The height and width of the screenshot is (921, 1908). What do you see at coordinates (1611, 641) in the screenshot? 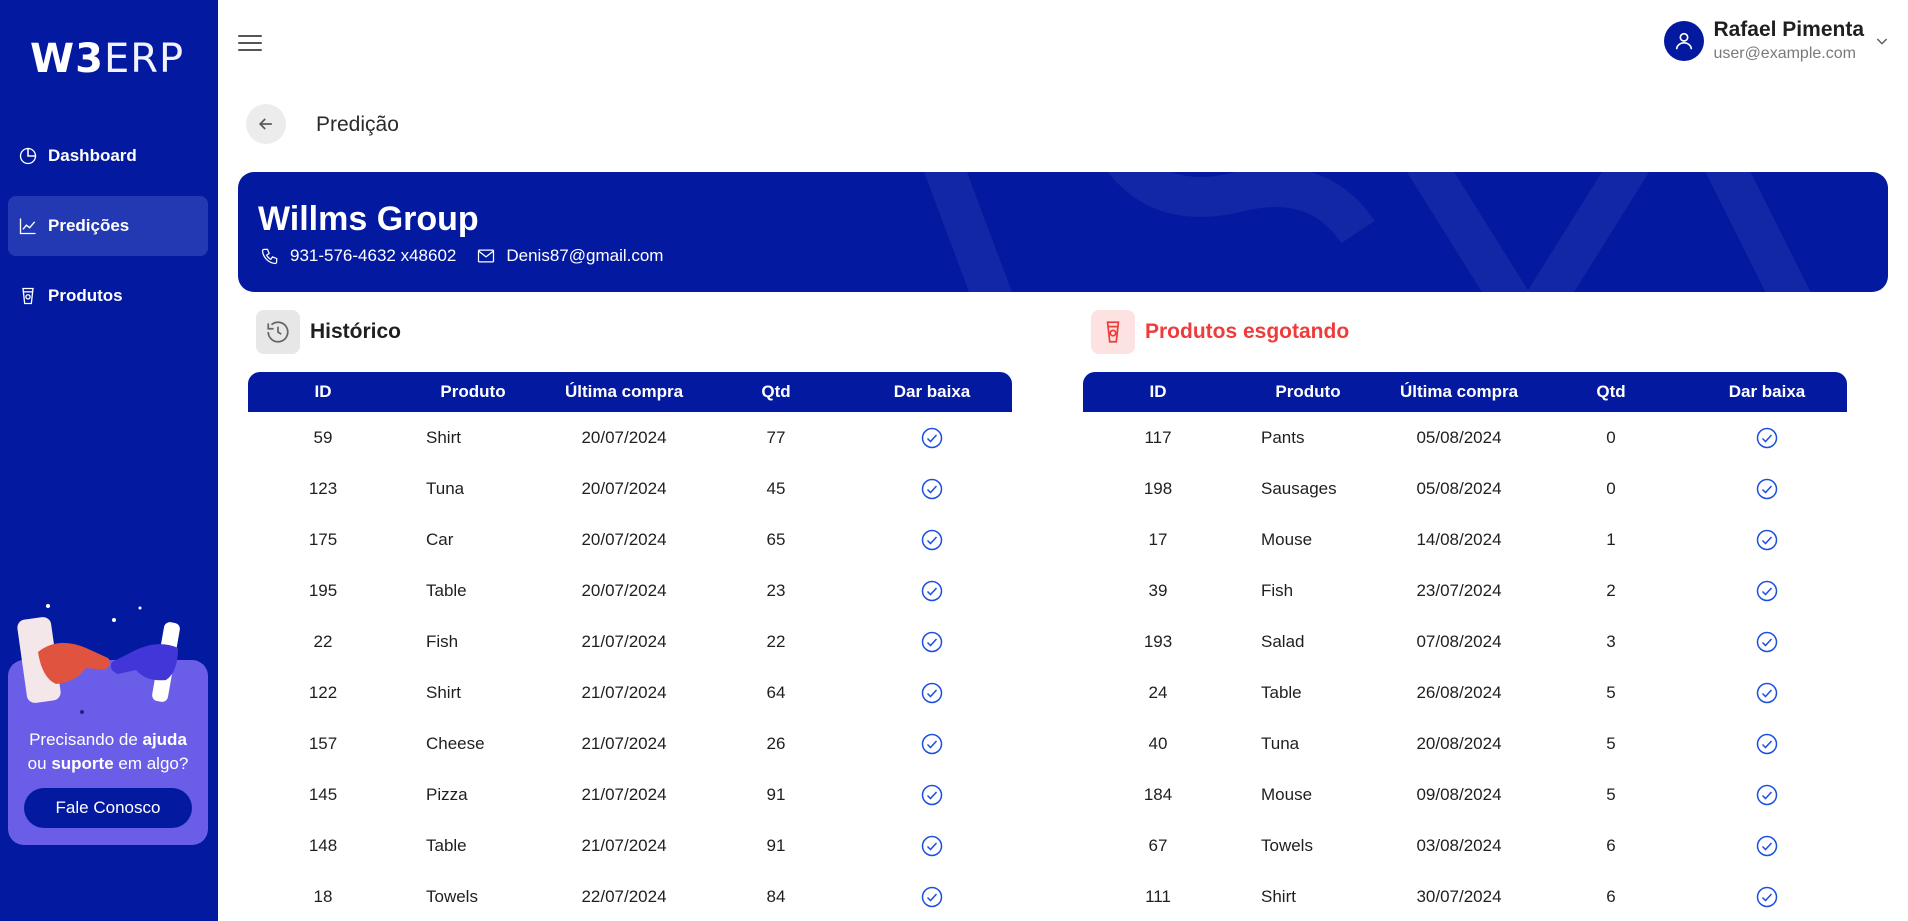
I see `row-qty: 3` at bounding box center [1611, 641].